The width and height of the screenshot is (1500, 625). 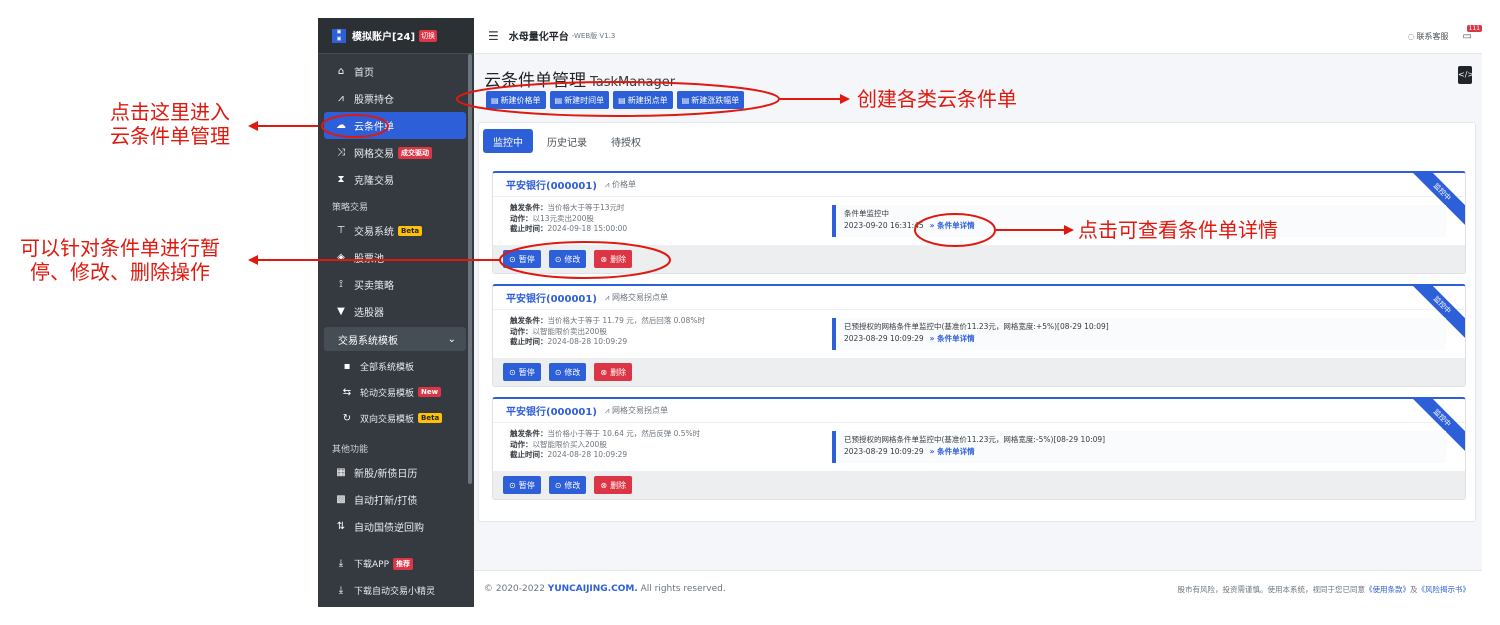 I want to click on tab-monitoring: 监控中, so click(x=508, y=141).